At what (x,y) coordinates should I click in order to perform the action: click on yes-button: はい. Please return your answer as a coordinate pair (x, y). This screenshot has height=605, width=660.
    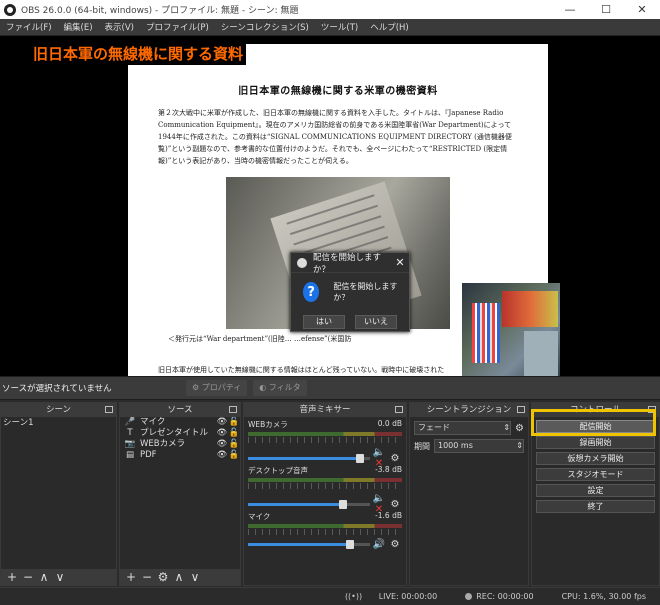
    Looking at the image, I should click on (324, 322).